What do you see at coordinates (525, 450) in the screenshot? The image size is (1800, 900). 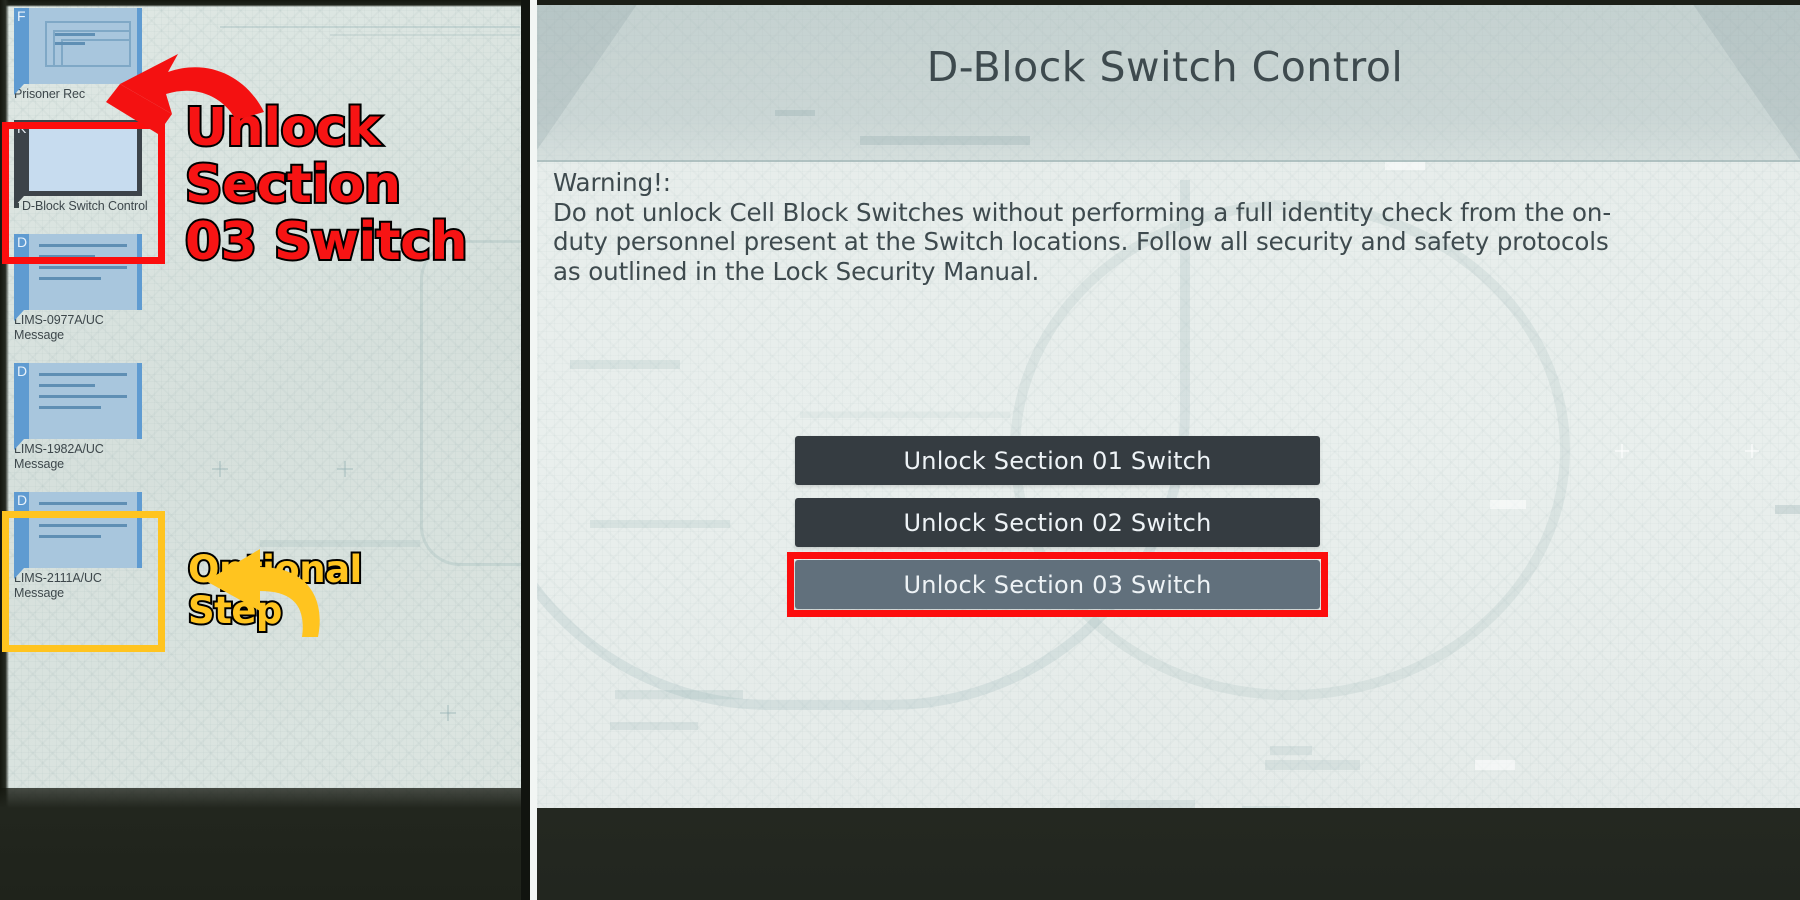 I see `panel-divider` at bounding box center [525, 450].